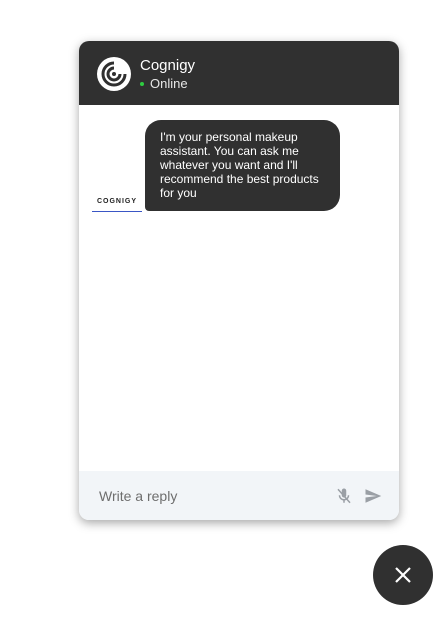 The width and height of the screenshot is (446, 619). I want to click on send-icon, so click(373, 496).